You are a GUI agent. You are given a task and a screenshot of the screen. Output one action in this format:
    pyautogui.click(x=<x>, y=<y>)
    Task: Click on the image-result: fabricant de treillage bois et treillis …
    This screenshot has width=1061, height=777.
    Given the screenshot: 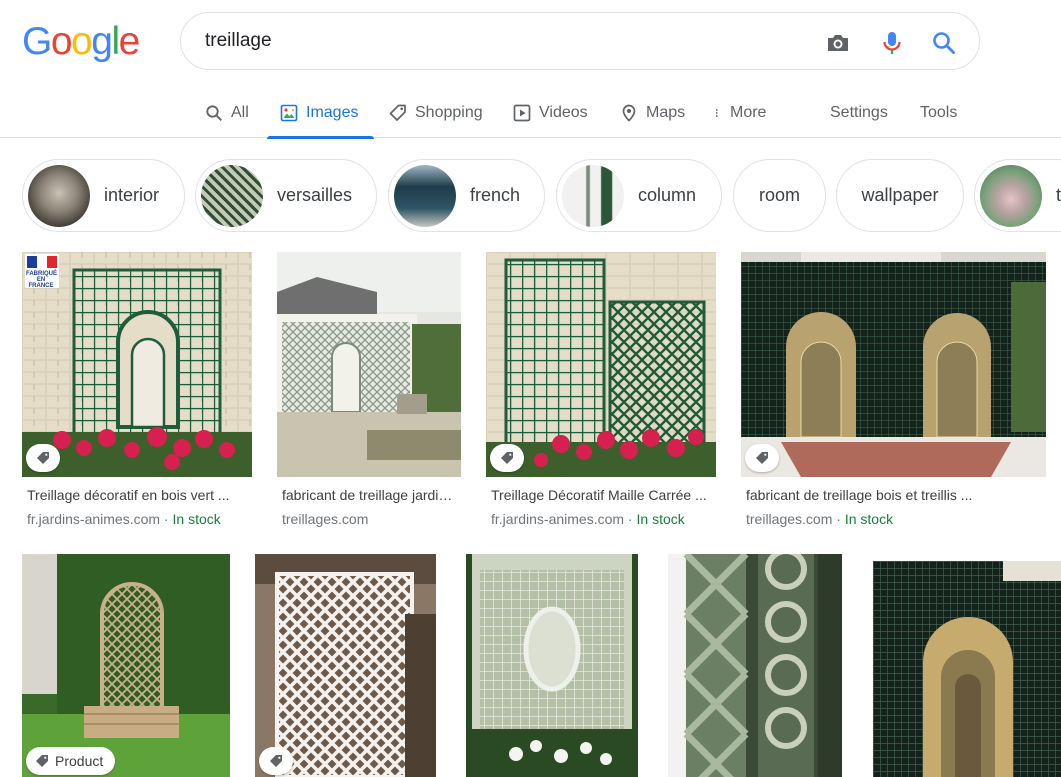 What is the action you would take?
    pyautogui.click(x=893, y=392)
    